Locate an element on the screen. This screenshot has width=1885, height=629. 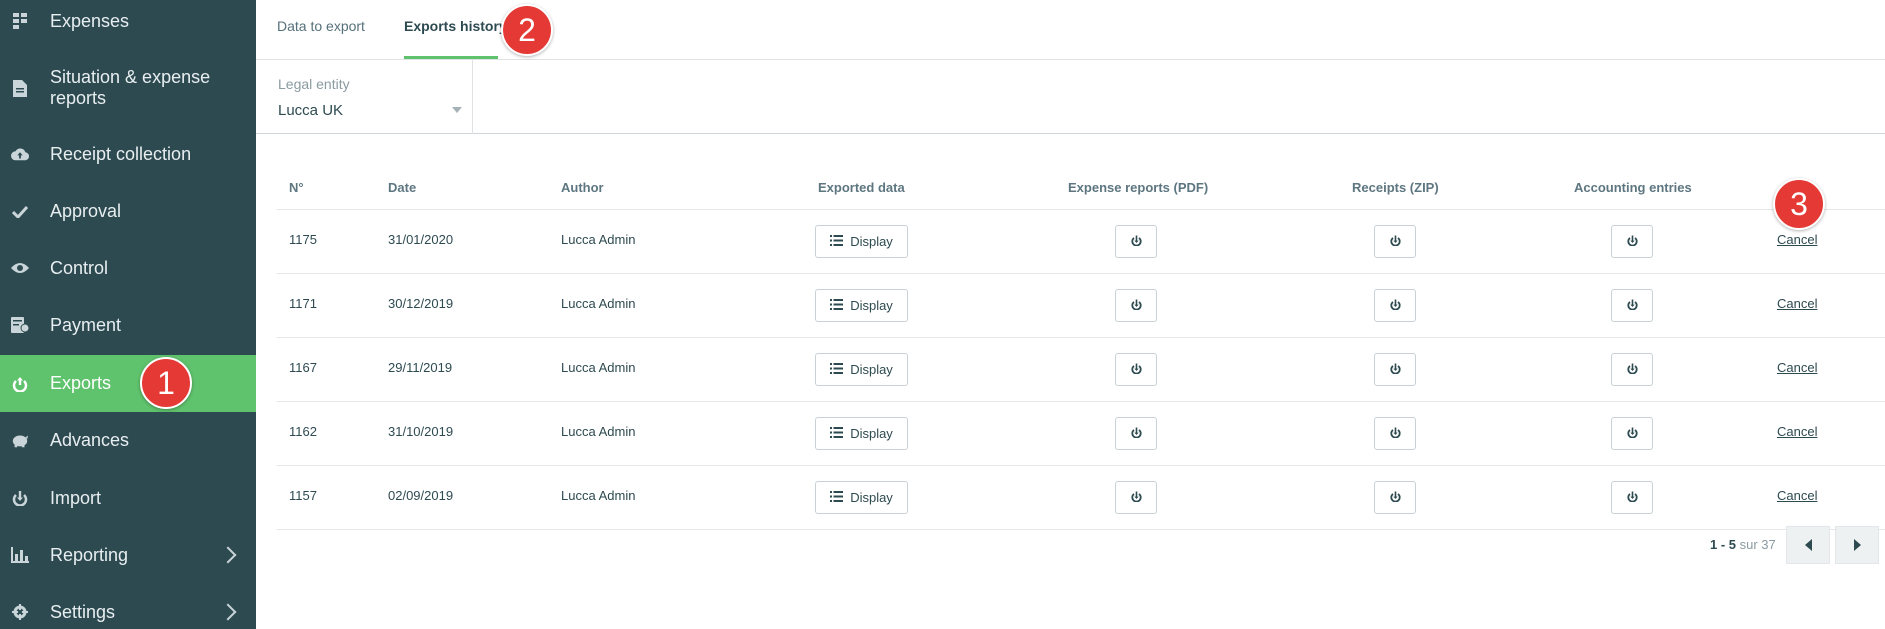
sidebar-item-label: Advances is located at coordinates (90, 439).